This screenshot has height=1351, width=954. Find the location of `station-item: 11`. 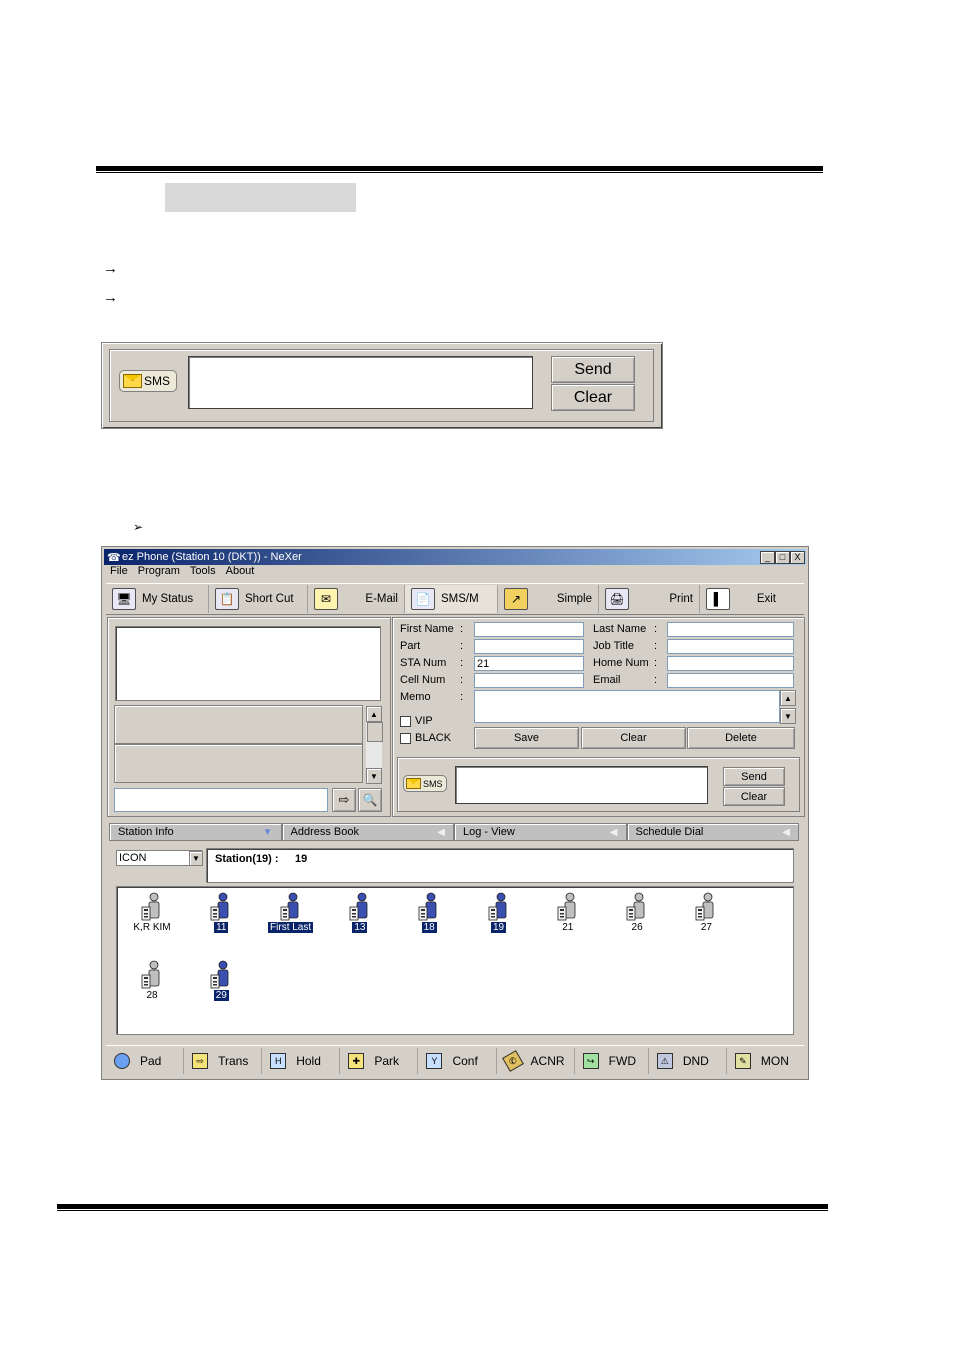

station-item: 11 is located at coordinates (221, 912).